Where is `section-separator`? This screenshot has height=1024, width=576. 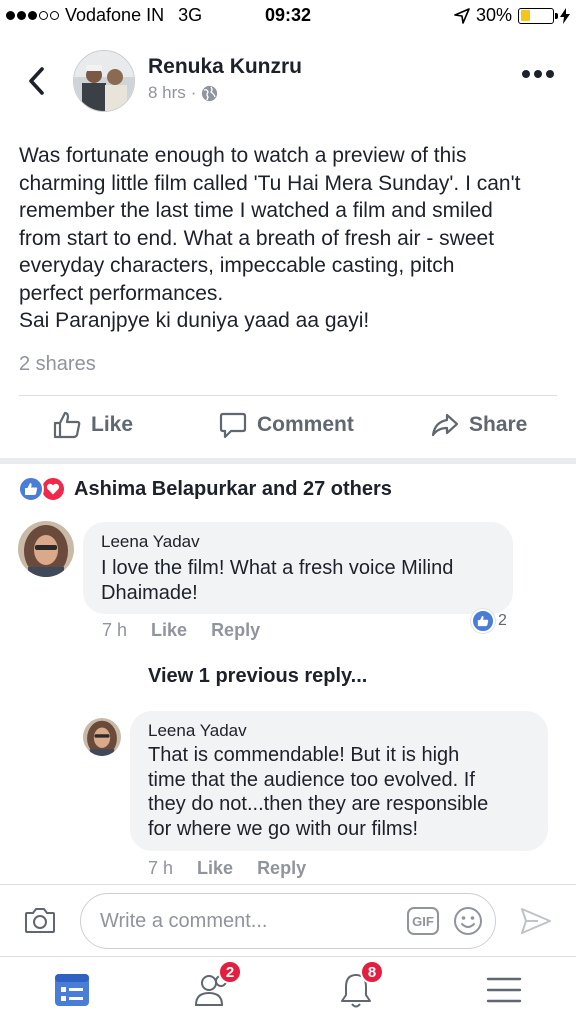
section-separator is located at coordinates (288, 461).